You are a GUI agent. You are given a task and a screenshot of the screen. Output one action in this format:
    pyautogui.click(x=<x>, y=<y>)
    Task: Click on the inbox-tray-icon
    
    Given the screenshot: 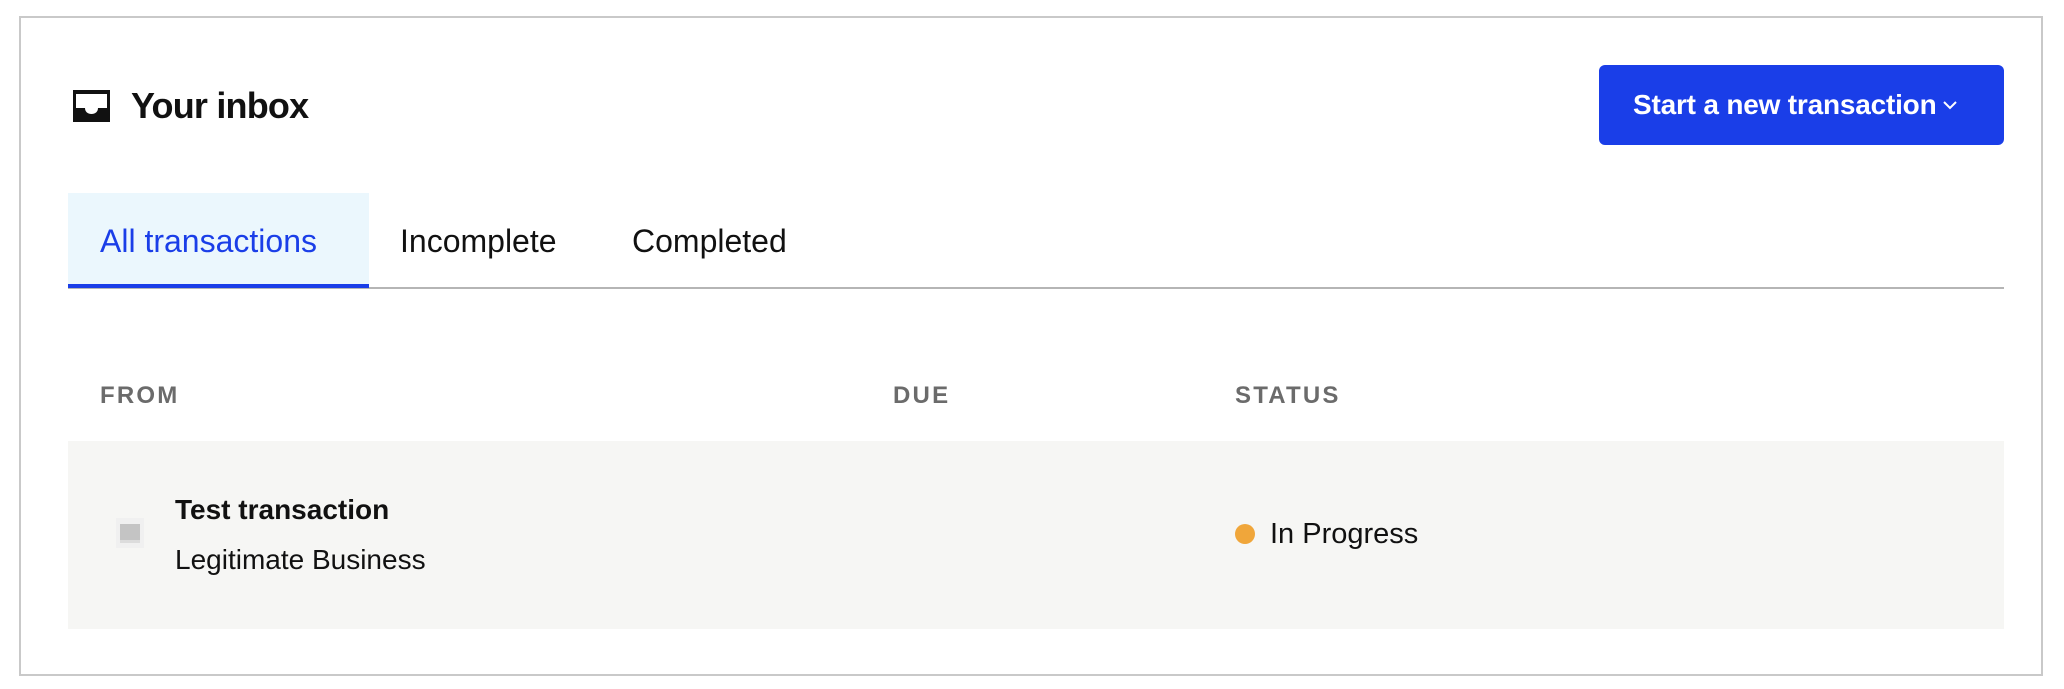 What is the action you would take?
    pyautogui.click(x=91, y=106)
    